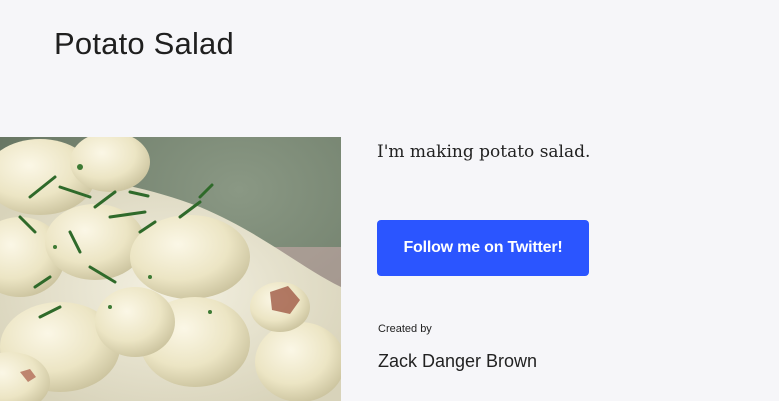 The height and width of the screenshot is (401, 779). What do you see at coordinates (405, 329) in the screenshot?
I see `created-by-label: Created by` at bounding box center [405, 329].